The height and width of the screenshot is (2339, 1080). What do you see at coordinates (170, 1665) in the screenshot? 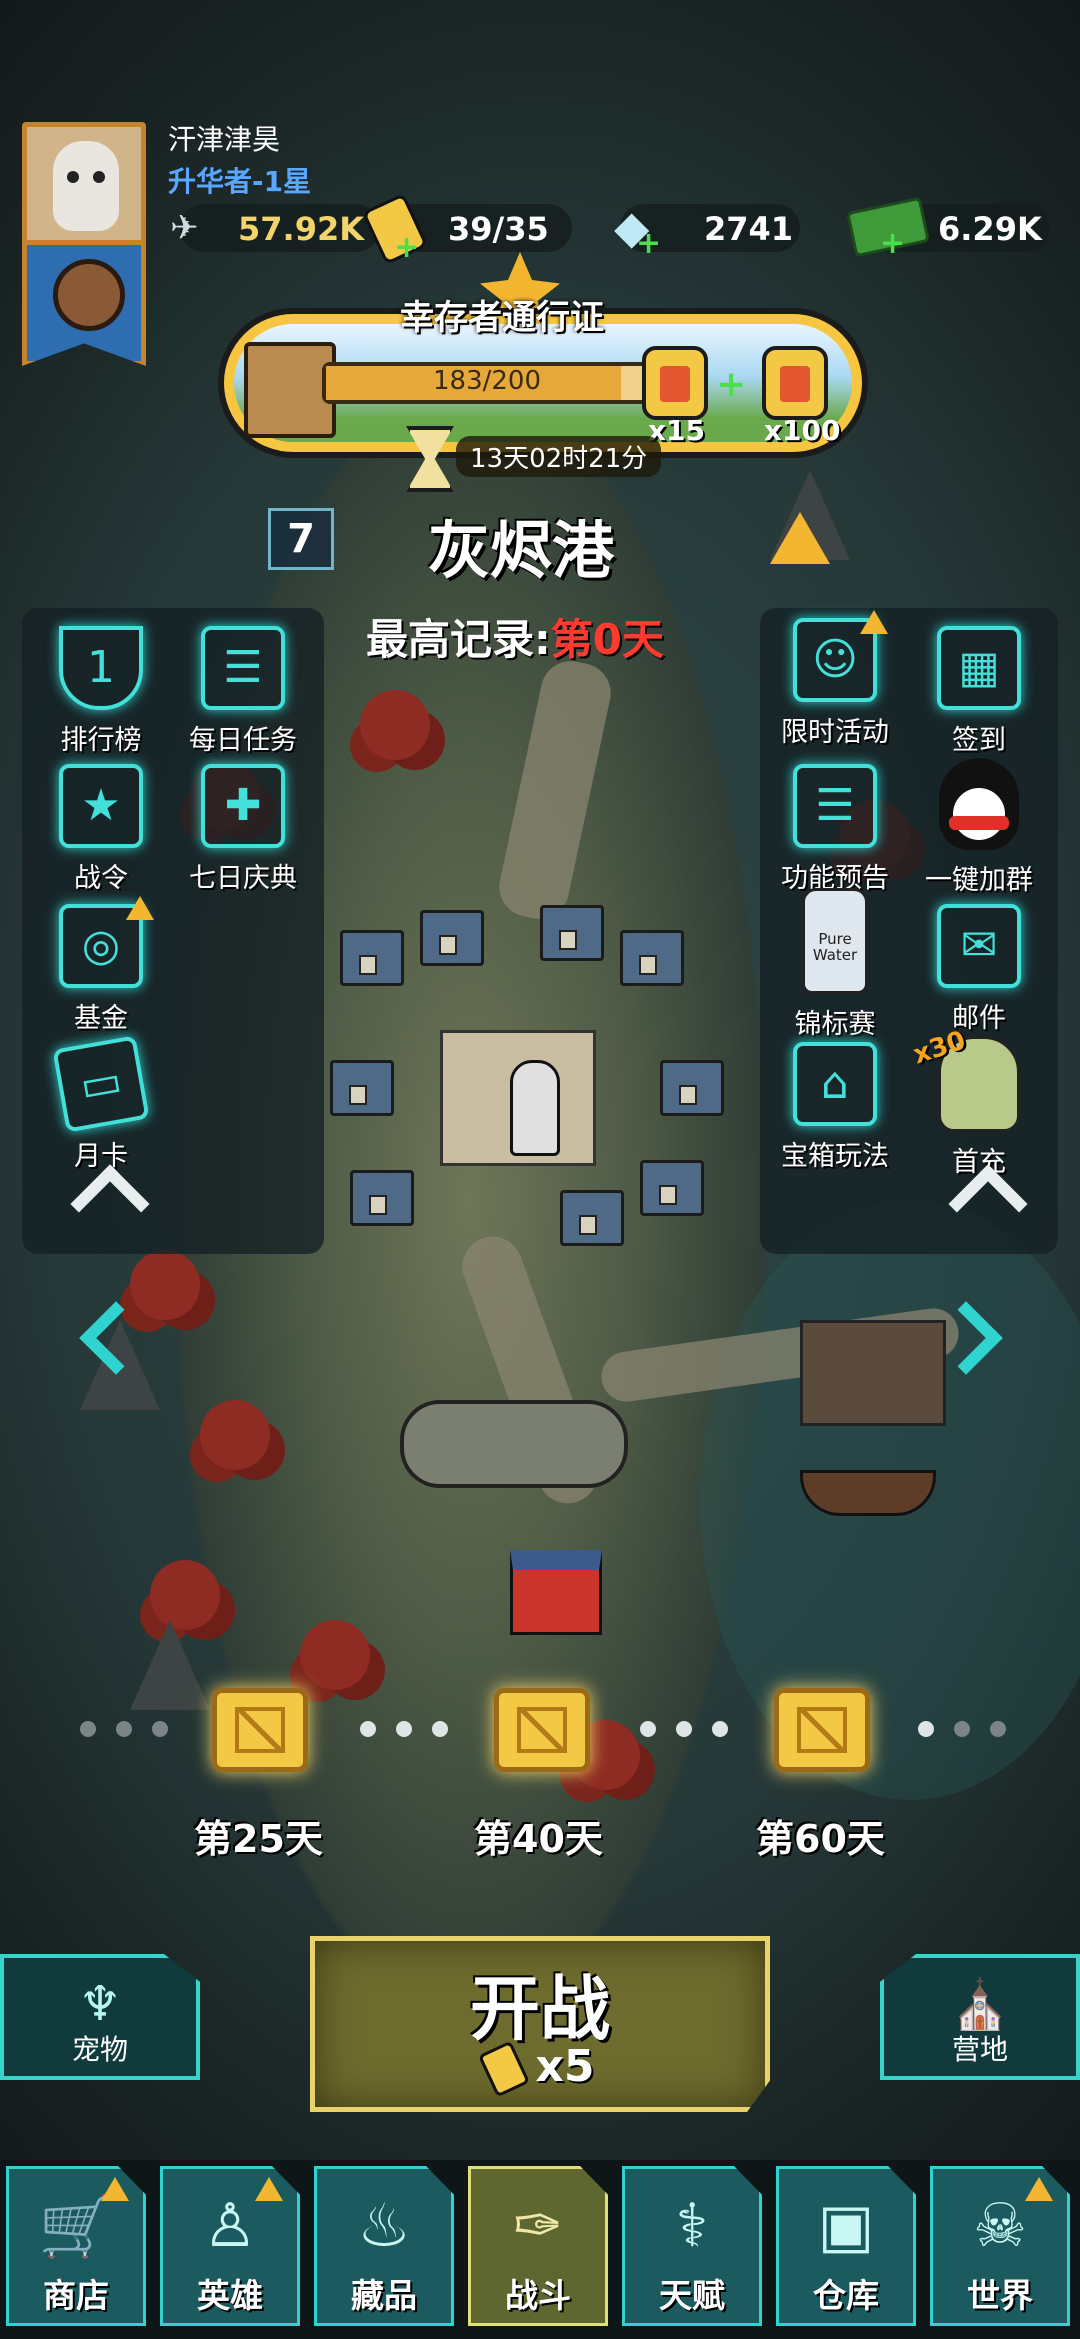
I see `rock` at bounding box center [170, 1665].